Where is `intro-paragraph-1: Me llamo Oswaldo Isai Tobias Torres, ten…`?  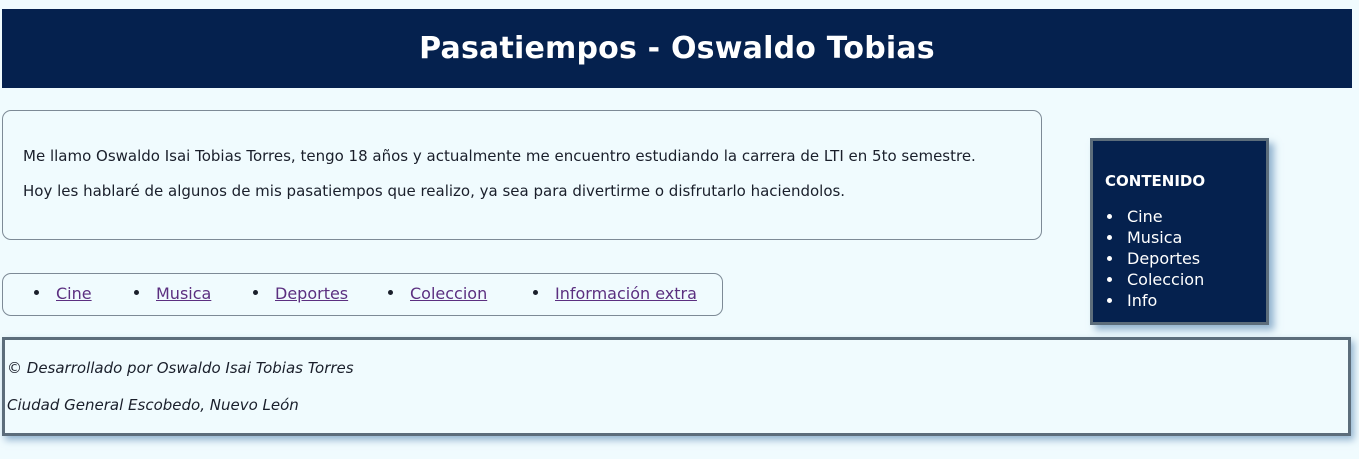 intro-paragraph-1: Me llamo Oswaldo Isai Tobias Torres, ten… is located at coordinates (499, 156).